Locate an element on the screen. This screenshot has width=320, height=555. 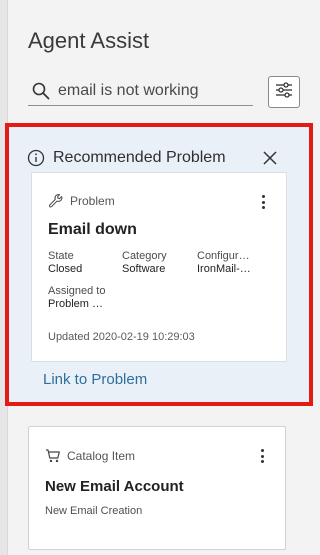
recommended-header: Recommended Problem is located at coordinates (126, 158).